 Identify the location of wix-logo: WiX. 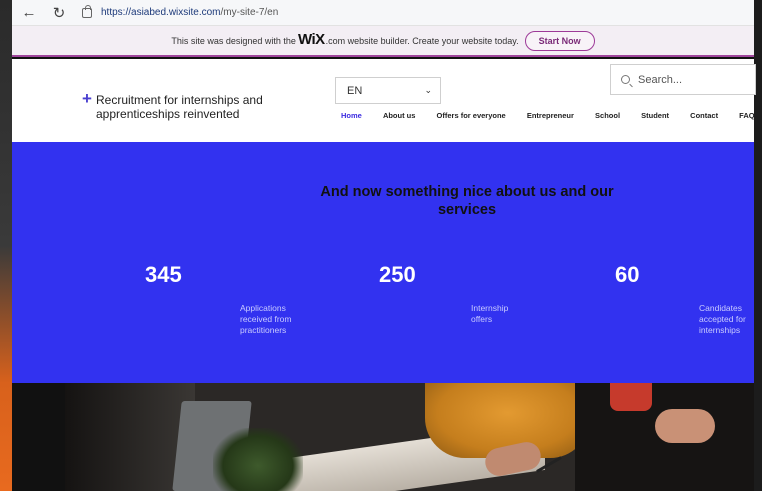
(311, 39).